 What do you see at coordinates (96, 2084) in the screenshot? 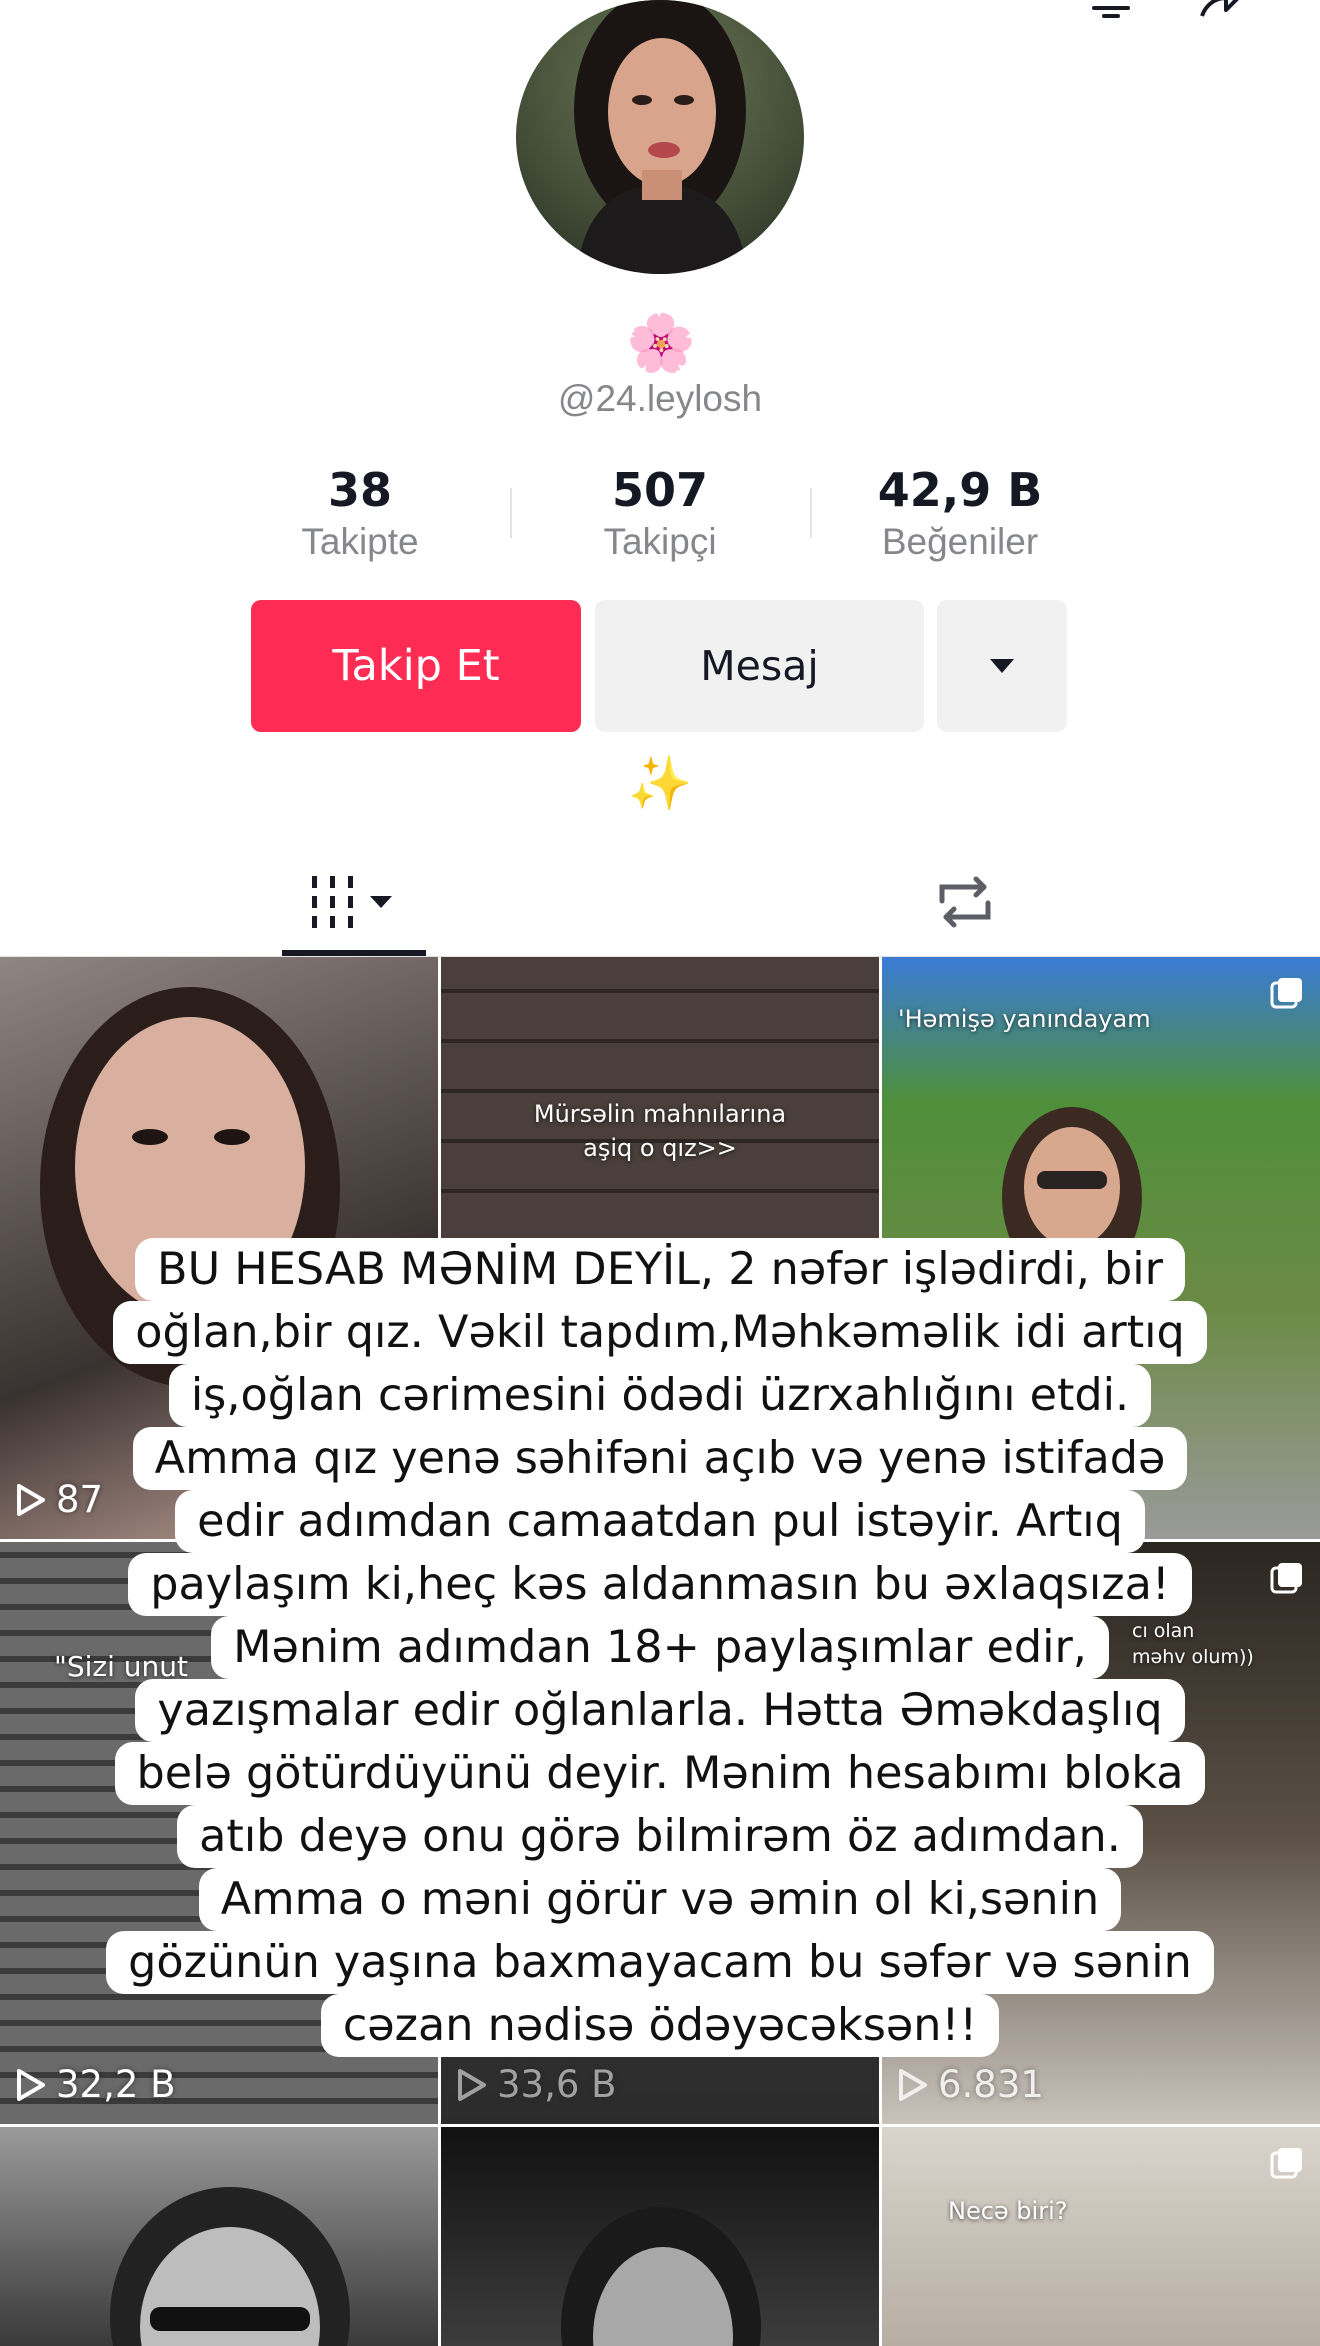
I see `view-count: 32,2 B` at bounding box center [96, 2084].